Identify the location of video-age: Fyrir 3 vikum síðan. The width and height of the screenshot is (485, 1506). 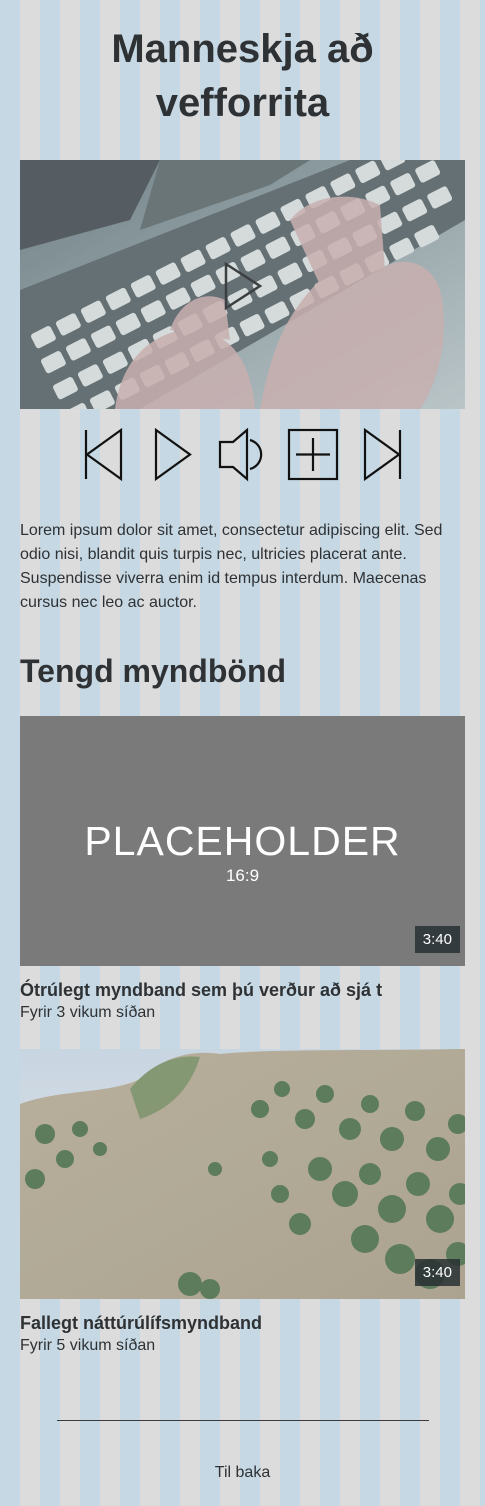
(88, 1012).